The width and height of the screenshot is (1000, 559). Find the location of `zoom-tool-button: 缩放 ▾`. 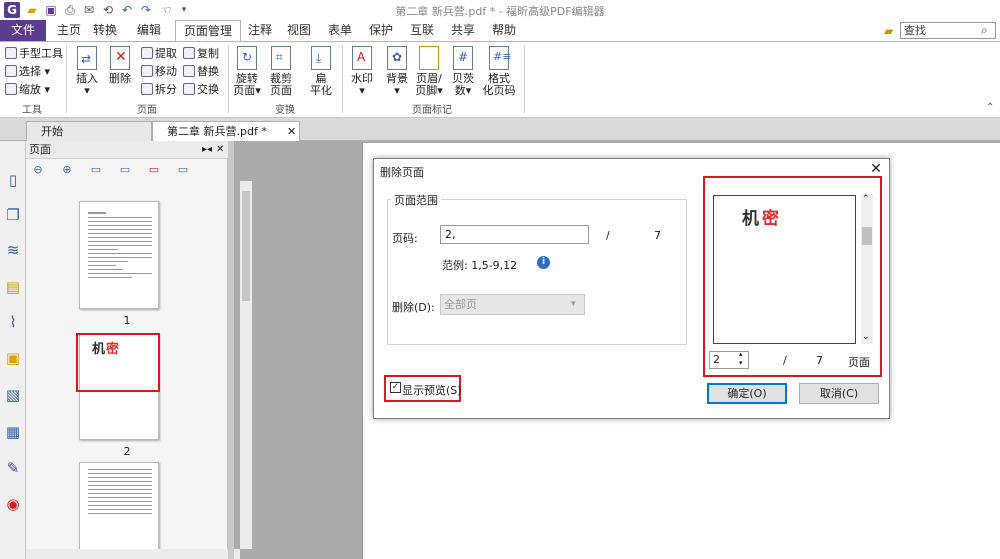

zoom-tool-button: 缩放 ▾ is located at coordinates (27, 89).